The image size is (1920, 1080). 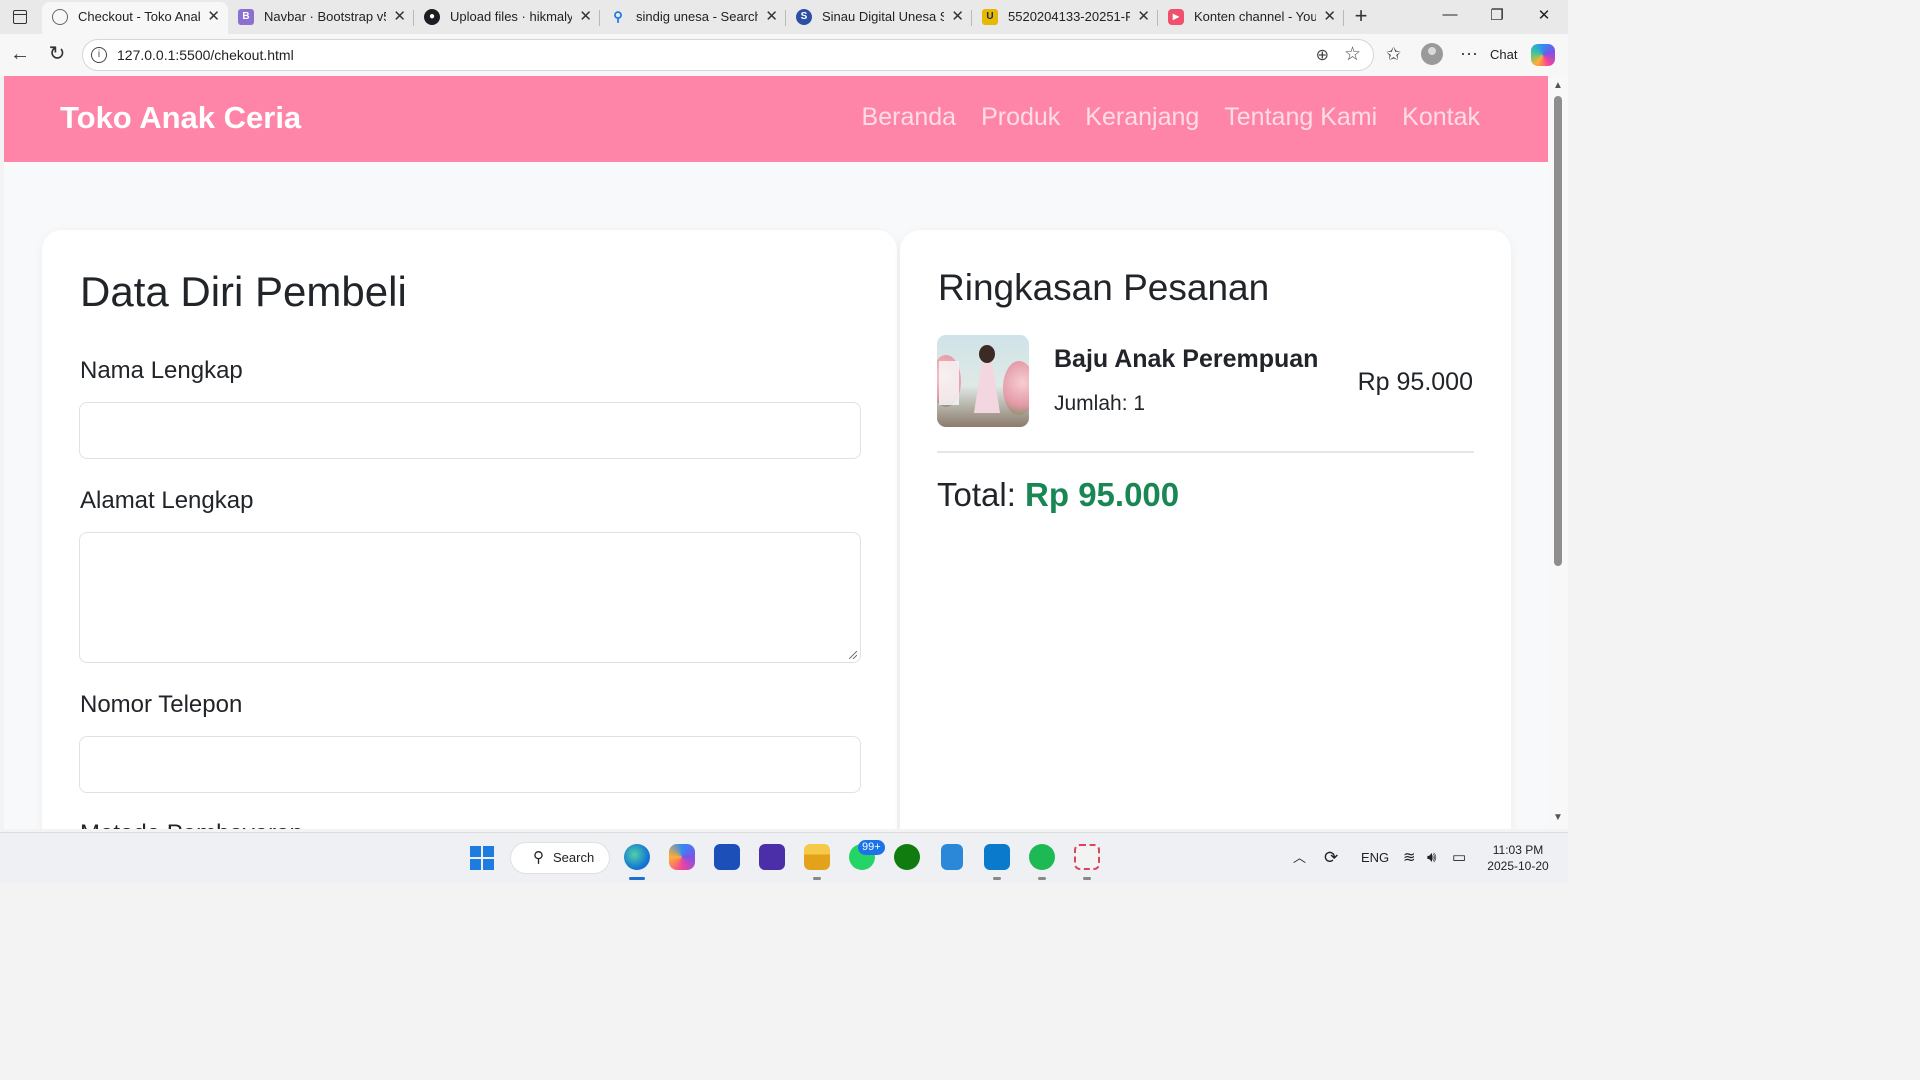 What do you see at coordinates (909, 117) in the screenshot?
I see `nav-link-beranda: Beranda` at bounding box center [909, 117].